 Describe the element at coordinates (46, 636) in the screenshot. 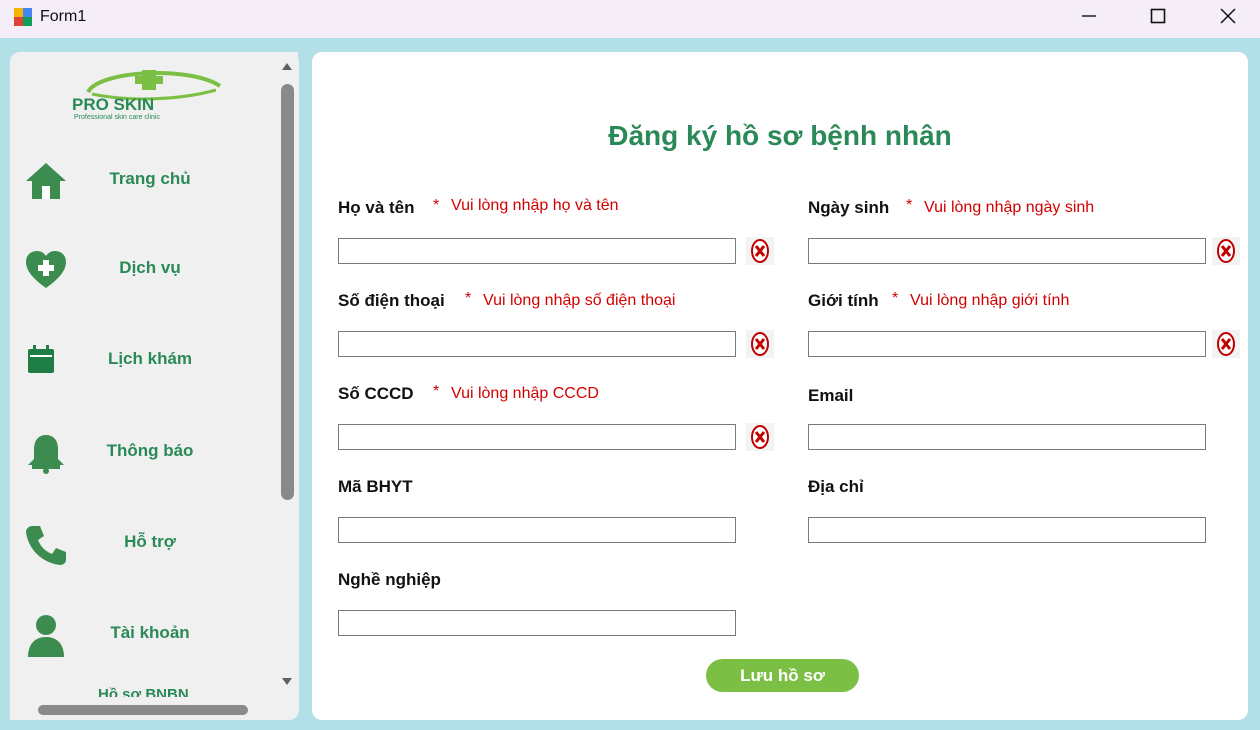

I see `user-icon` at that location.